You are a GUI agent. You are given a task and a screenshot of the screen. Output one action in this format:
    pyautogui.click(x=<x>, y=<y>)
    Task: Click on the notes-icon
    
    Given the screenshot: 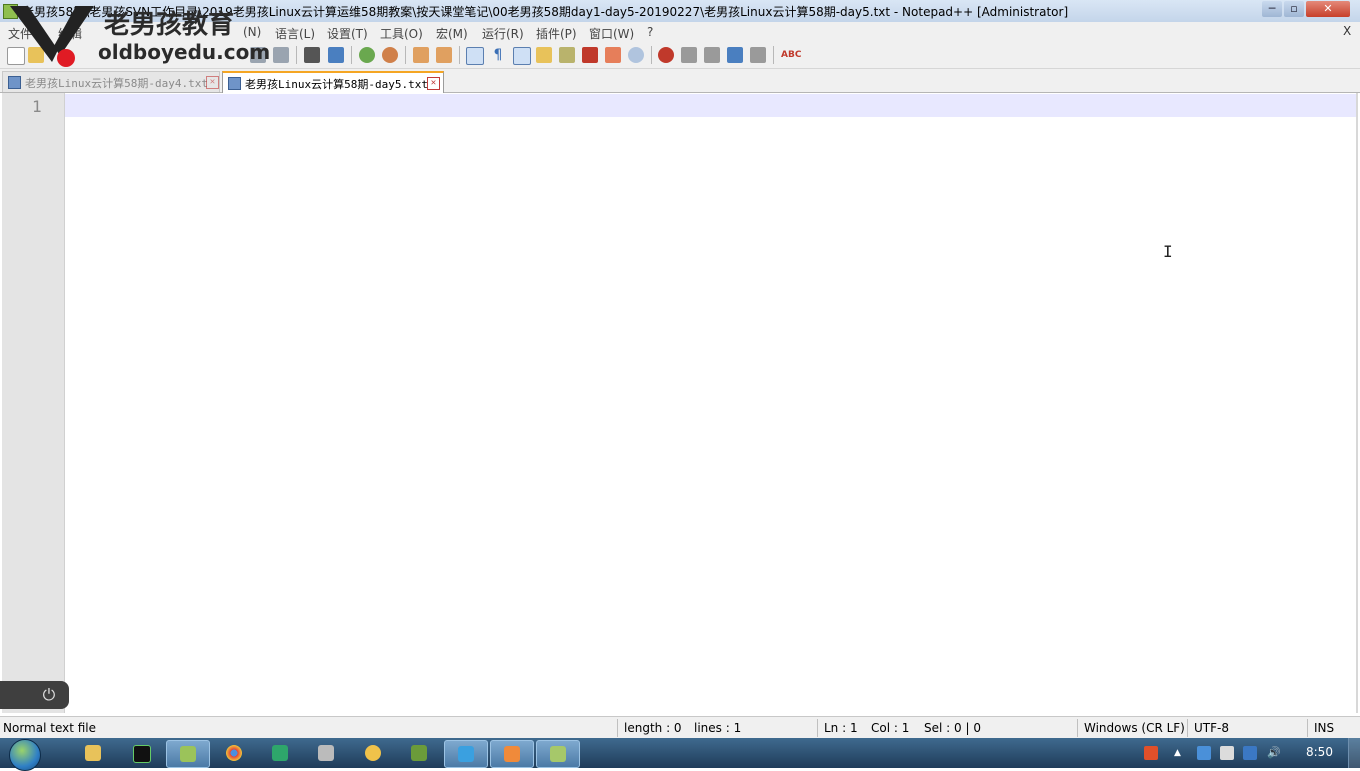 What is the action you would take?
    pyautogui.click(x=558, y=754)
    